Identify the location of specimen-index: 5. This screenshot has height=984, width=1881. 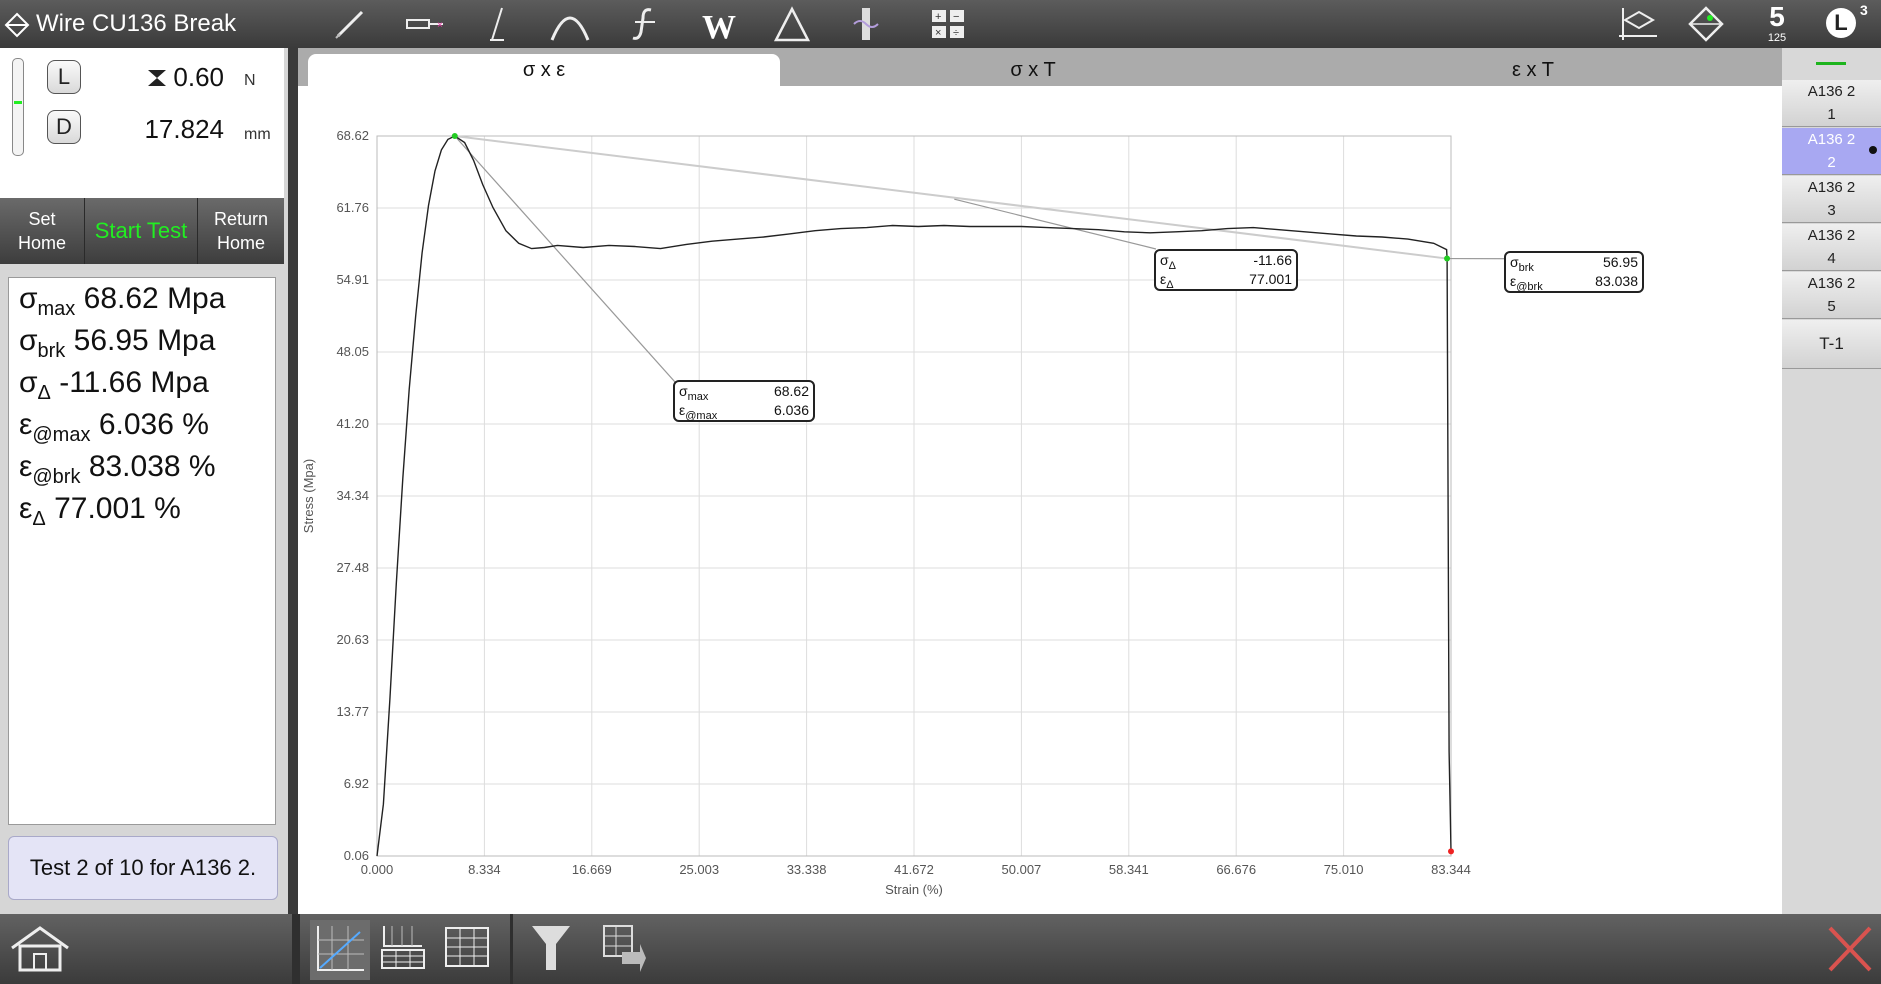
(1831, 306).